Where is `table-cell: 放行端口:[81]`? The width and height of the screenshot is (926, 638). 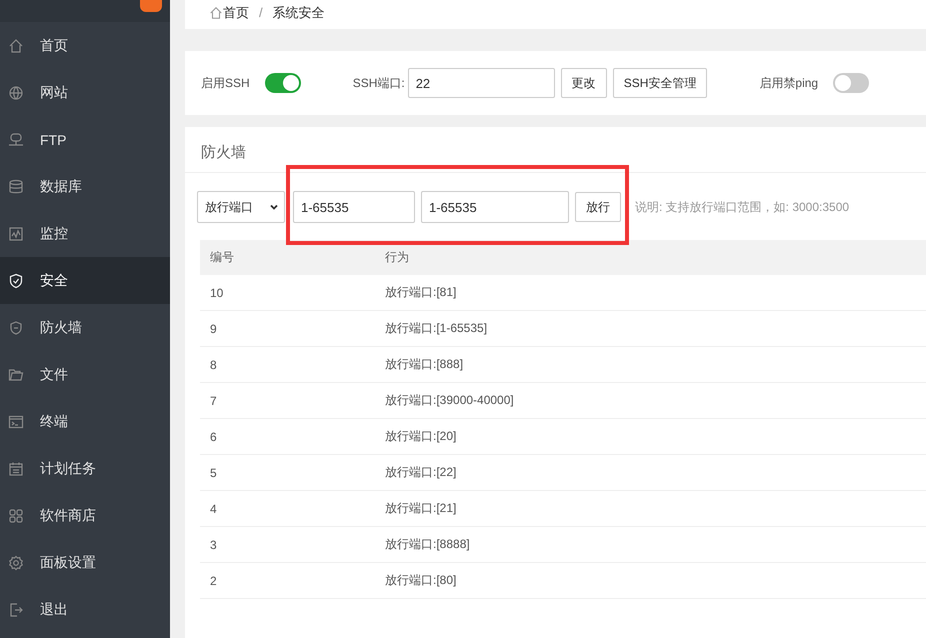 table-cell: 放行端口:[81] is located at coordinates (650, 292).